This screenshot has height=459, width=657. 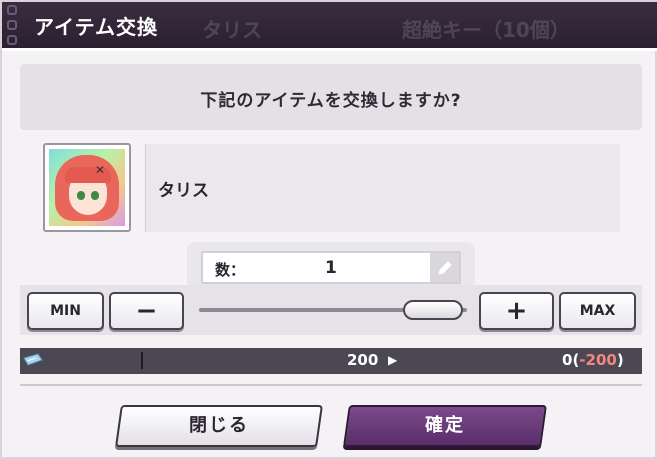 I want to click on chain-decoration-icon, so click(x=12, y=25).